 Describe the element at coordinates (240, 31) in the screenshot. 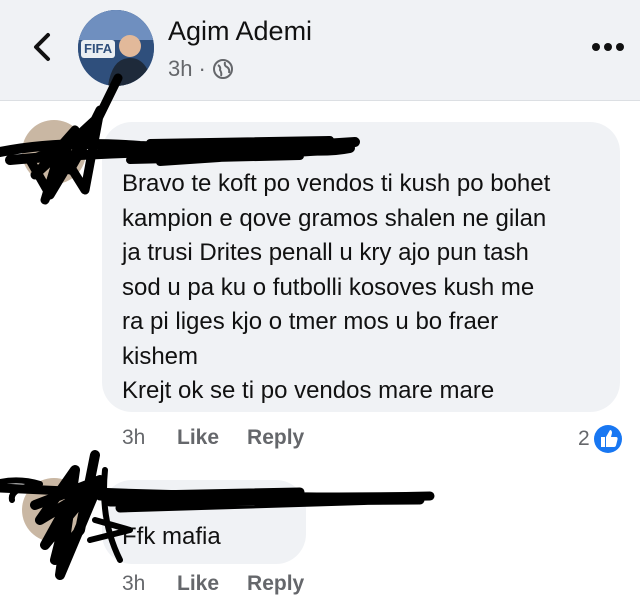

I see `author-name: Agim Ademi` at that location.